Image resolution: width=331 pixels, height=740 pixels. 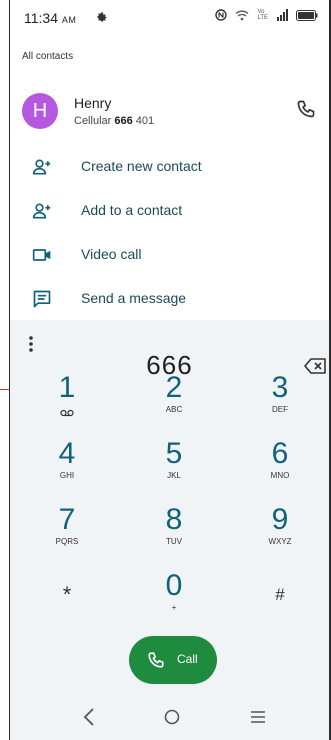 I want to click on key-digit: 6, so click(x=280, y=453).